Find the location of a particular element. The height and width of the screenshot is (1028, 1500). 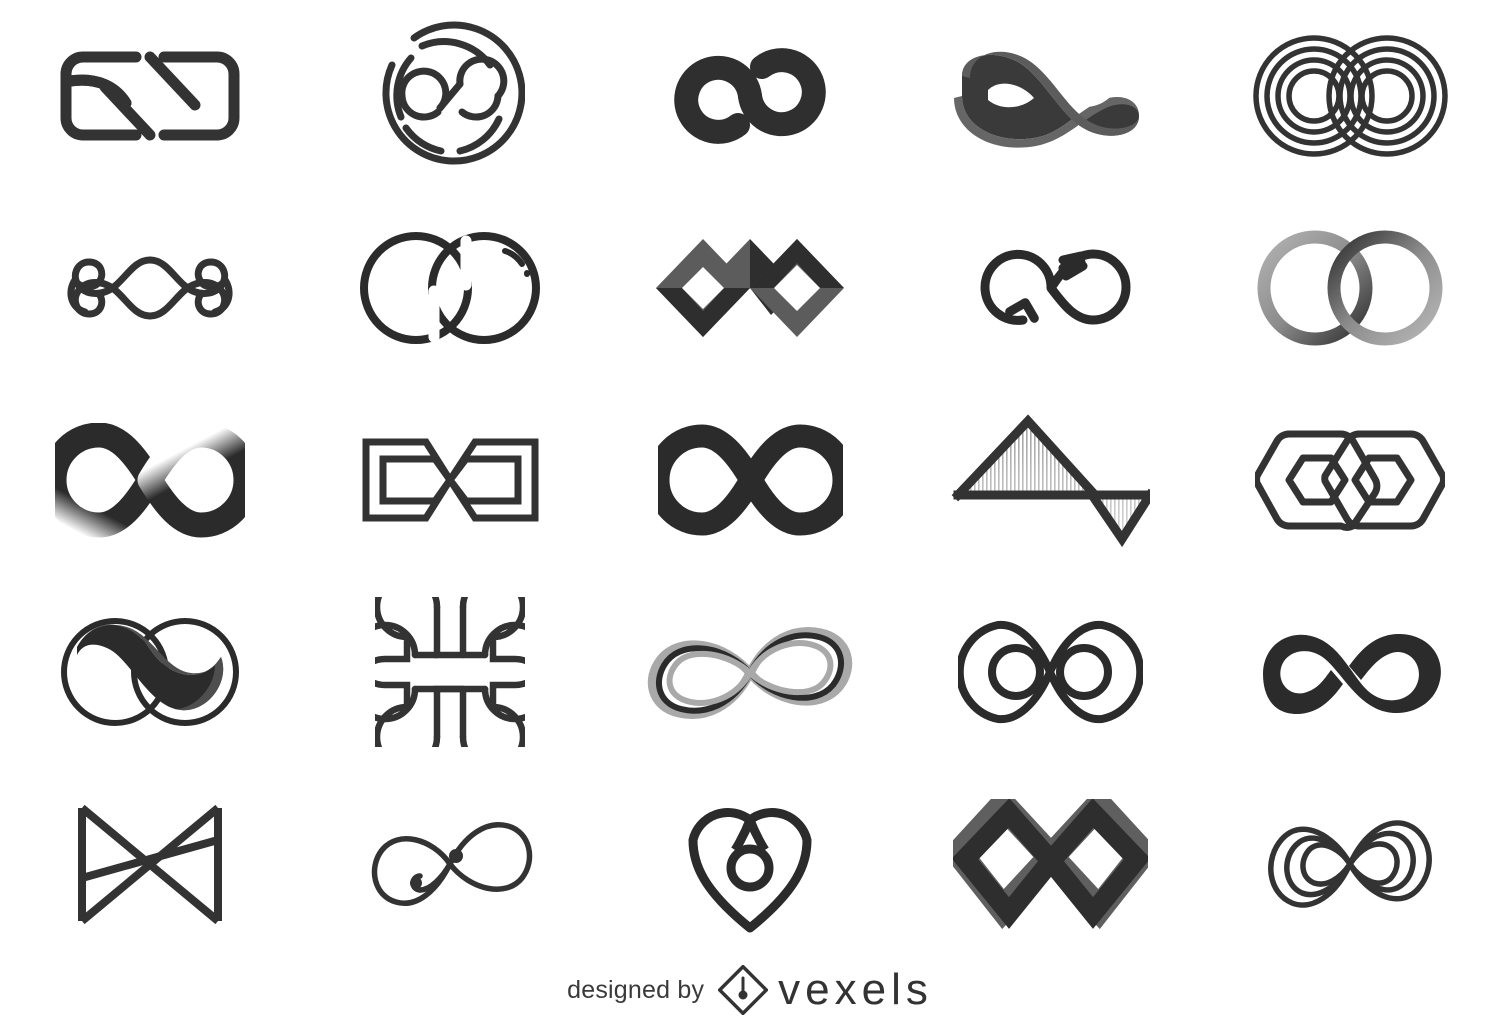

vexels-wordmark: vexels is located at coordinates (855, 989).